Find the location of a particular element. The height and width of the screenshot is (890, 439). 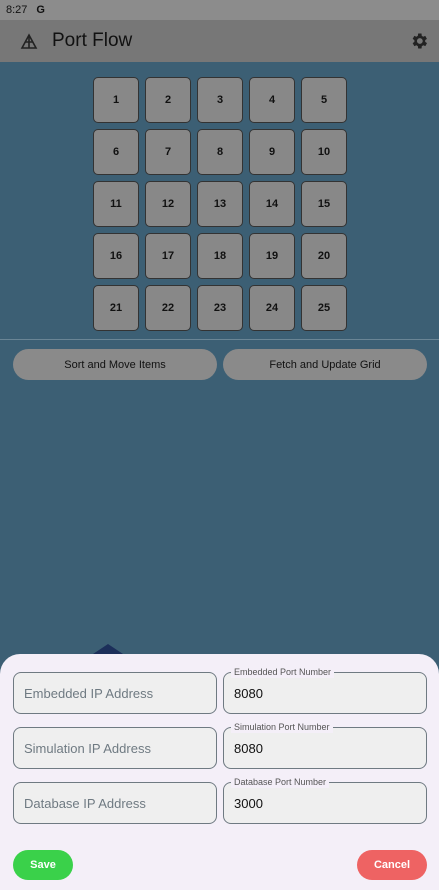

grid-cell: 22 is located at coordinates (168, 308).